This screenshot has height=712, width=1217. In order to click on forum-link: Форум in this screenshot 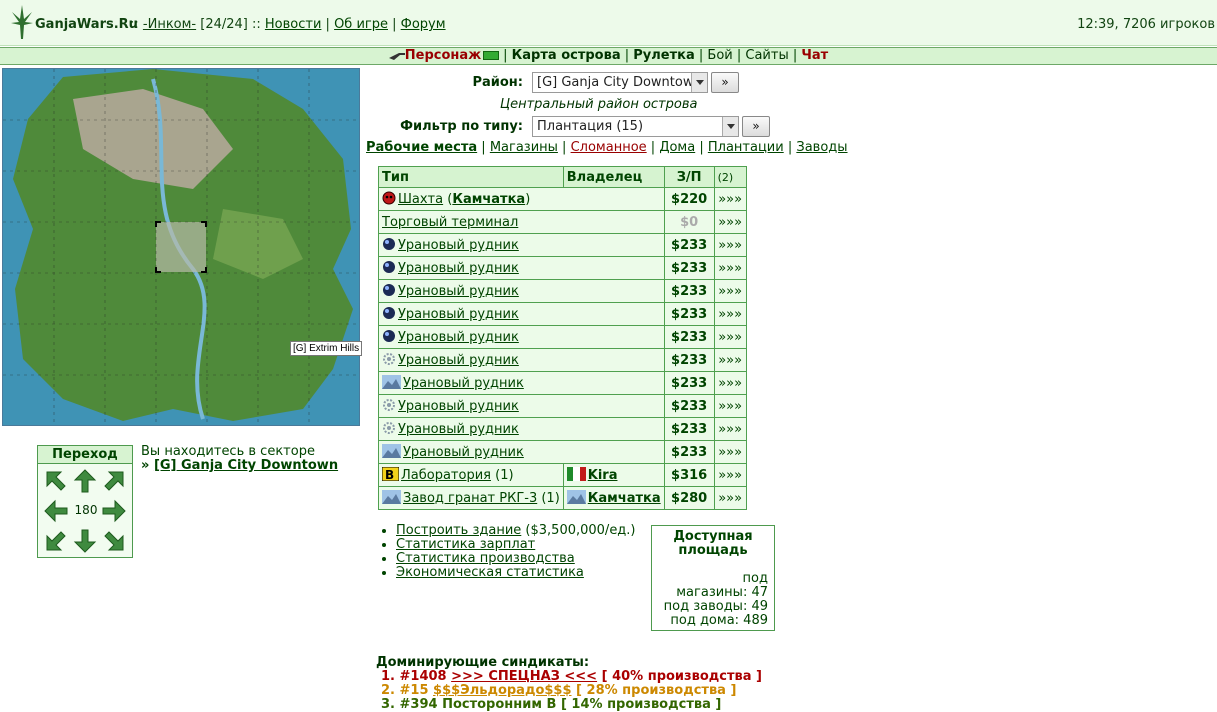, I will do `click(423, 24)`.